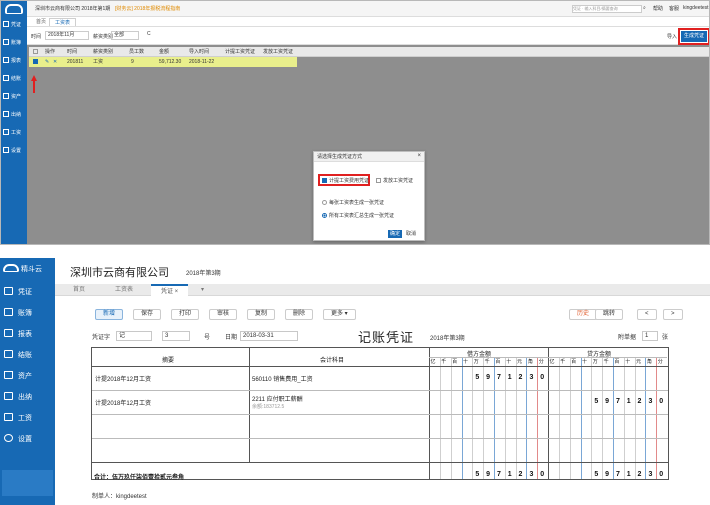 The width and height of the screenshot is (710, 505). I want to click on voucher-no-stepper: 3, so click(176, 336).